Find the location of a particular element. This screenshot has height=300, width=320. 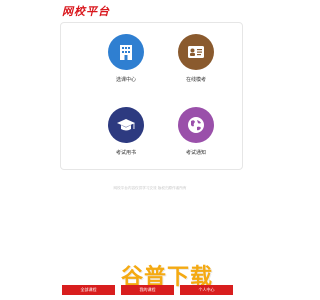

tile-exam-notice: 考试通知 is located at coordinates (196, 131).